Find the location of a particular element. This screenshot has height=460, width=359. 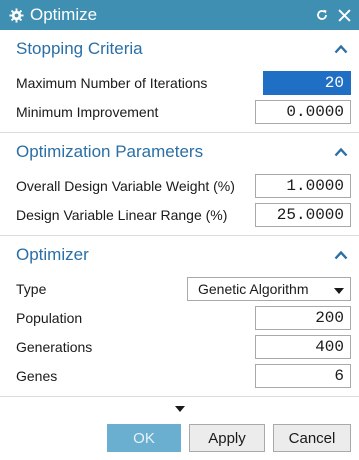

optimizer-type-select: Genetic Algorithm is located at coordinates (269, 288).